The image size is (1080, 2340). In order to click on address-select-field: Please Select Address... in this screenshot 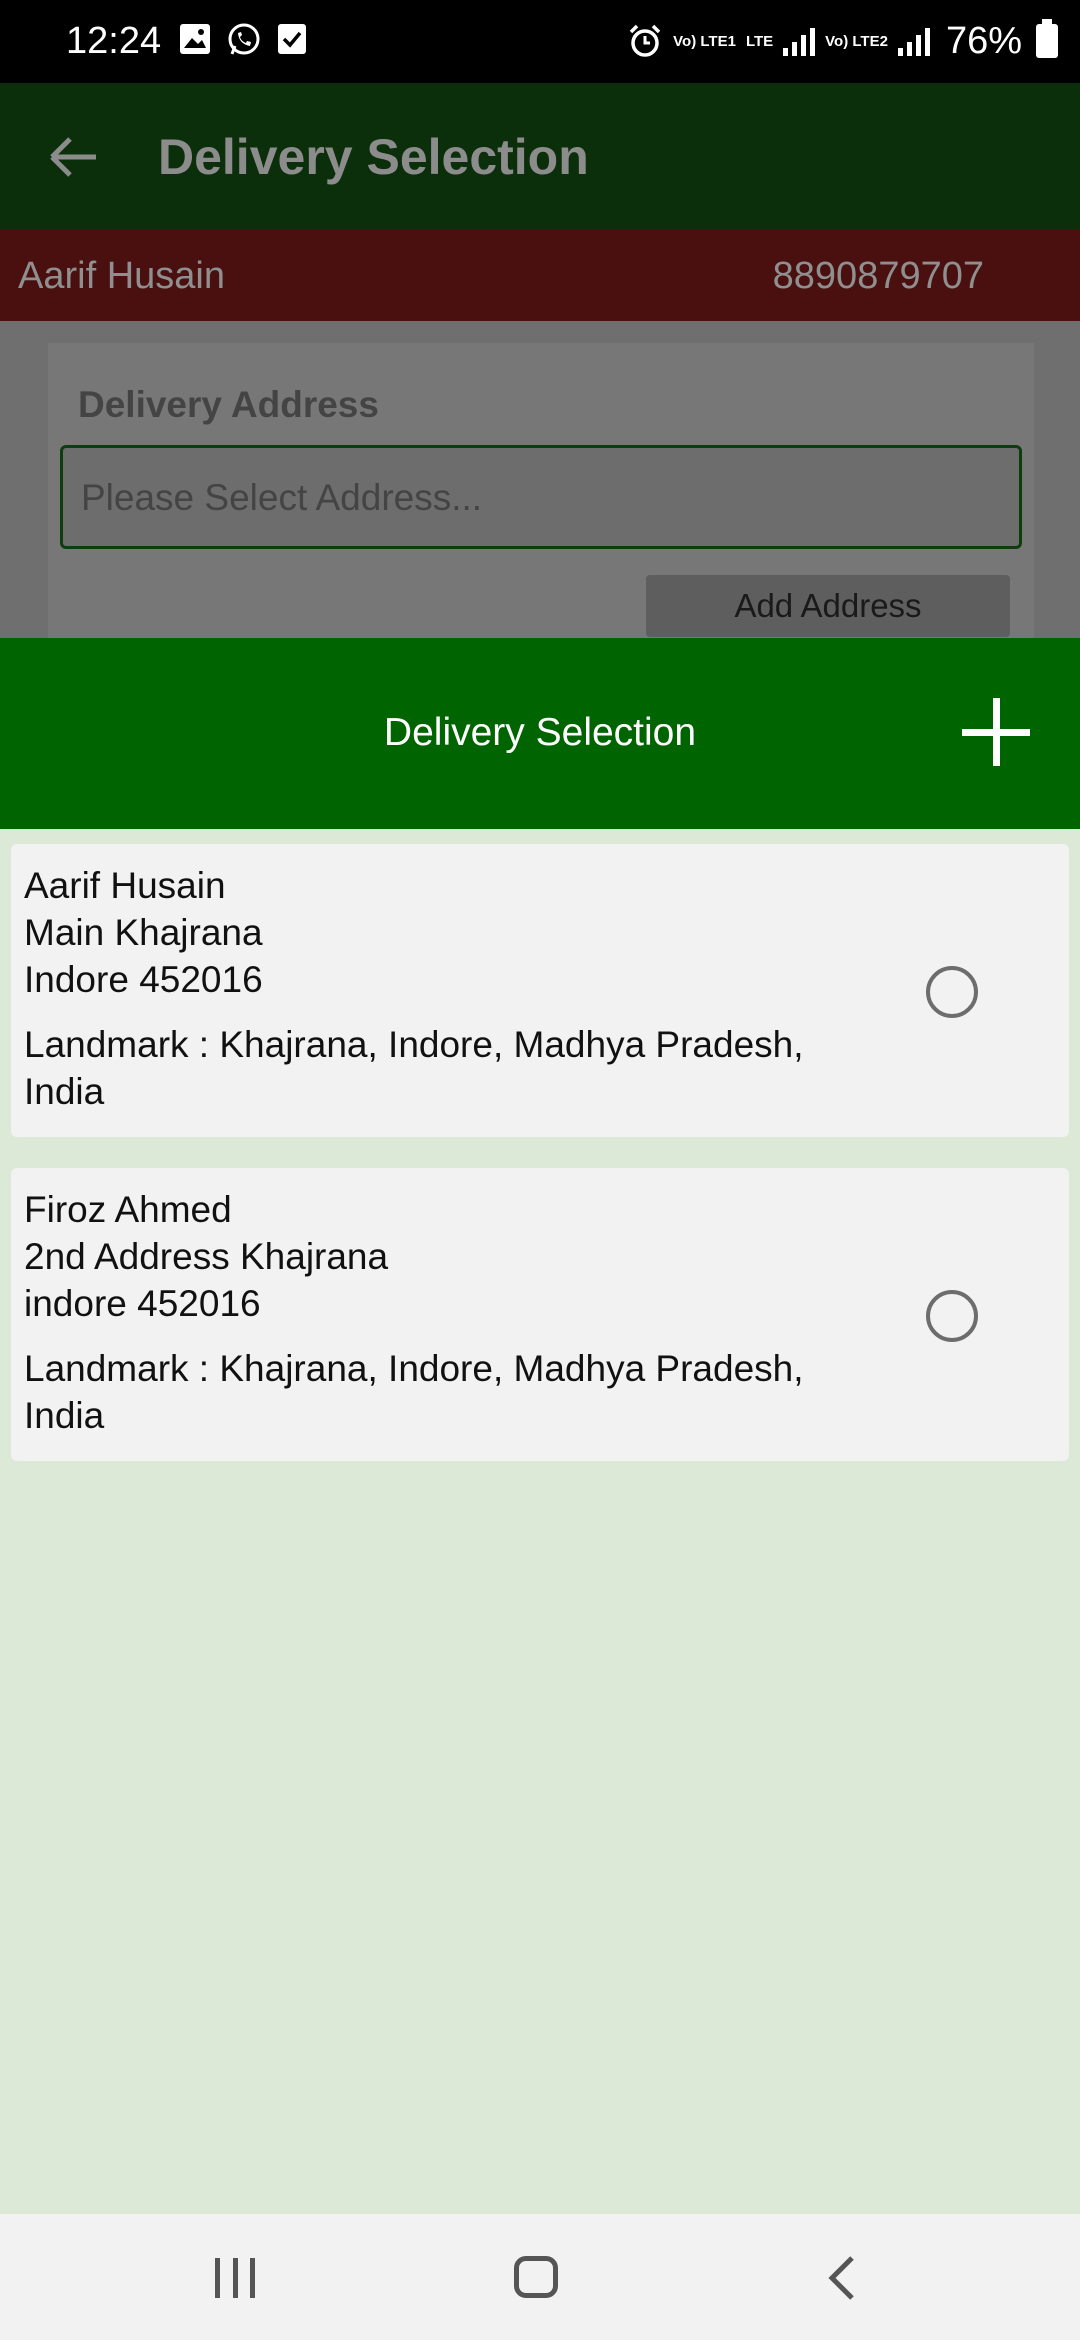, I will do `click(541, 497)`.